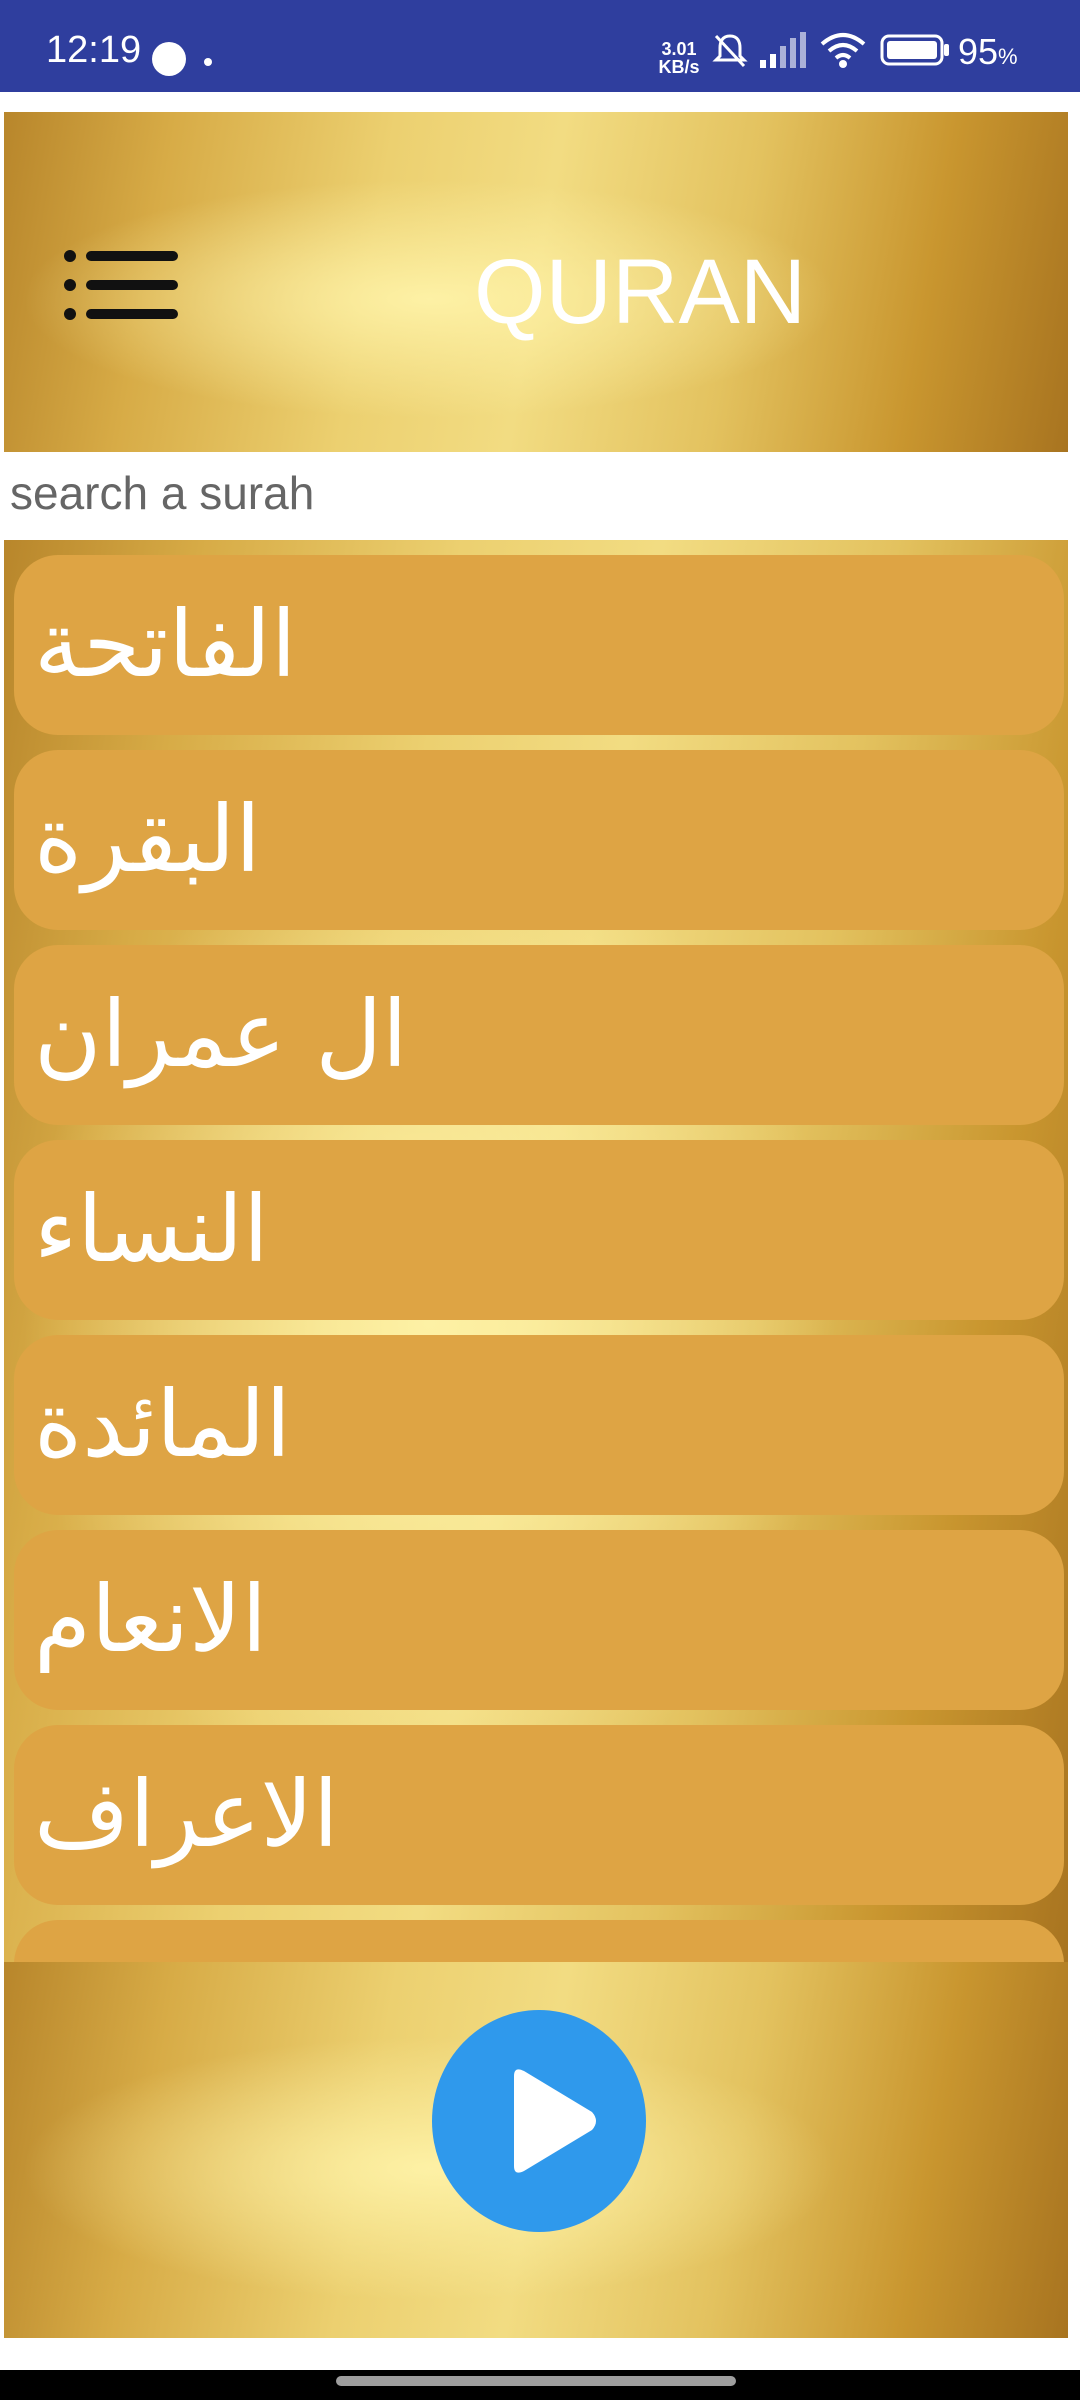  I want to click on play-icon, so click(555, 2121).